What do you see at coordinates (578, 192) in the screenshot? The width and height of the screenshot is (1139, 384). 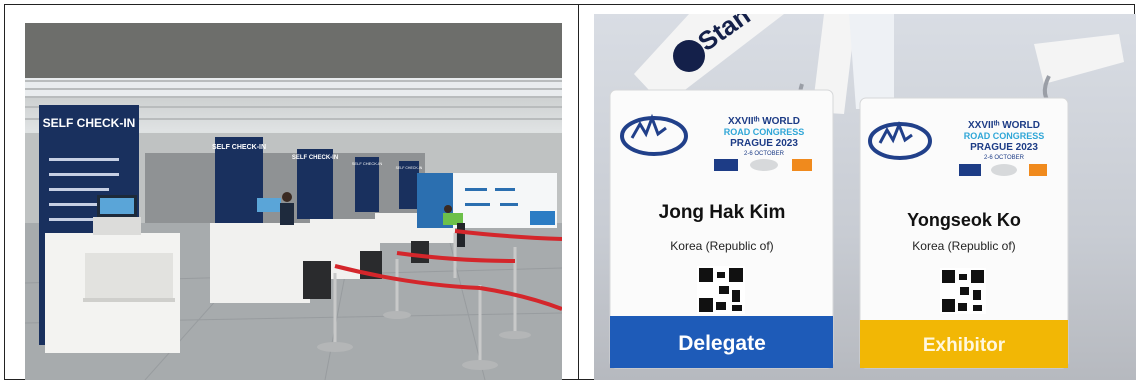 I see `panel-divider` at bounding box center [578, 192].